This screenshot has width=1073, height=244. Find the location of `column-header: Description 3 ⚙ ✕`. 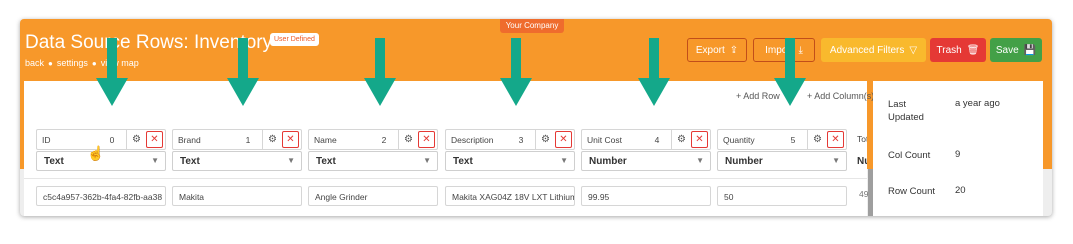

column-header: Description 3 ⚙ ✕ is located at coordinates (510, 139).